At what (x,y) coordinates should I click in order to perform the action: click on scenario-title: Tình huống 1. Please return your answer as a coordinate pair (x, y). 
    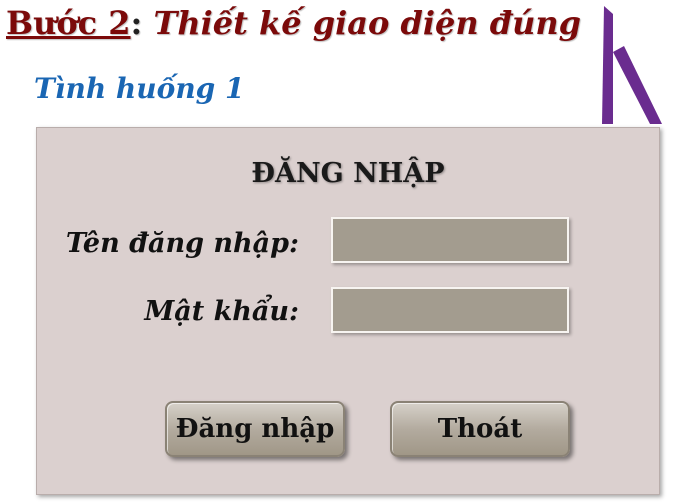
    Looking at the image, I should click on (139, 88).